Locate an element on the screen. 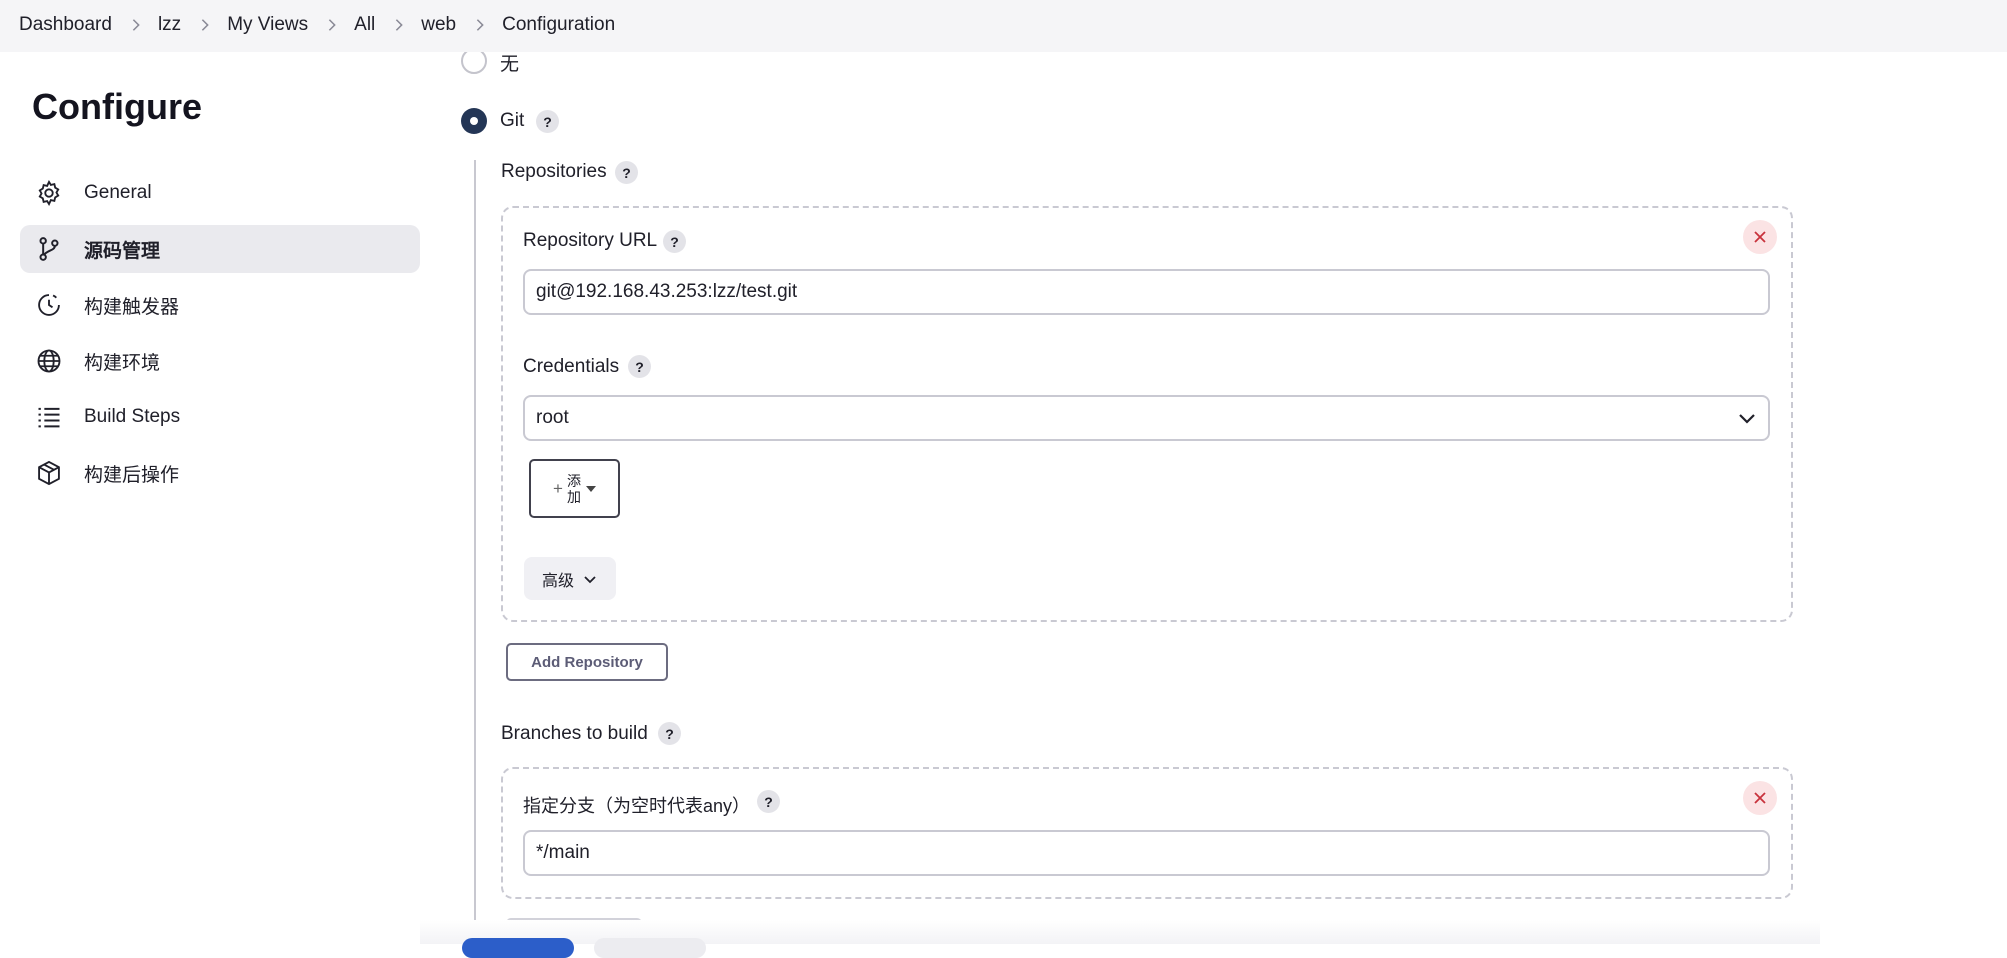  globe-icon is located at coordinates (49, 361).